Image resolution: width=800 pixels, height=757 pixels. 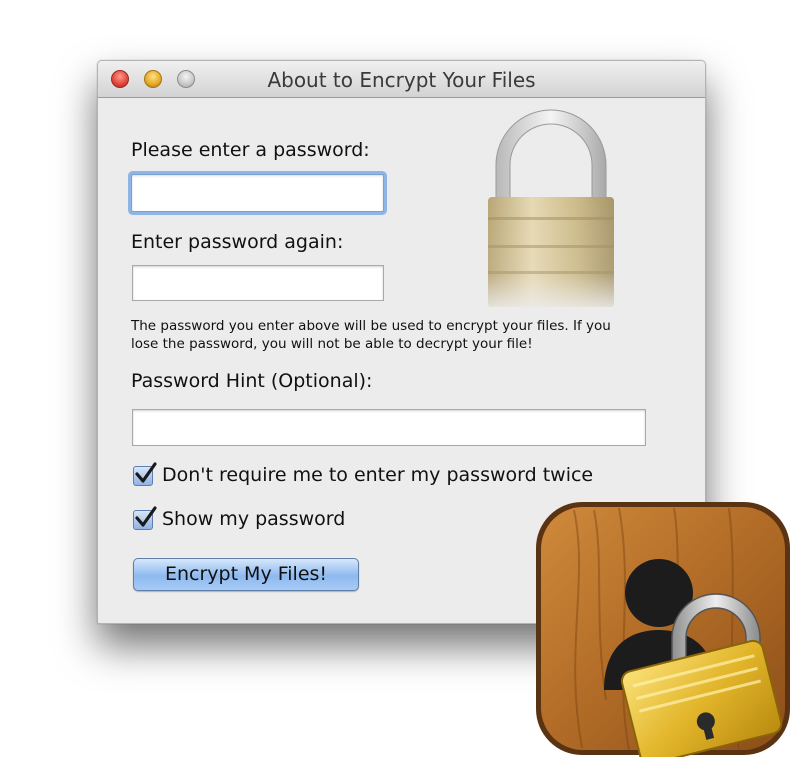 What do you see at coordinates (663, 629) in the screenshot?
I see `app-icon` at bounding box center [663, 629].